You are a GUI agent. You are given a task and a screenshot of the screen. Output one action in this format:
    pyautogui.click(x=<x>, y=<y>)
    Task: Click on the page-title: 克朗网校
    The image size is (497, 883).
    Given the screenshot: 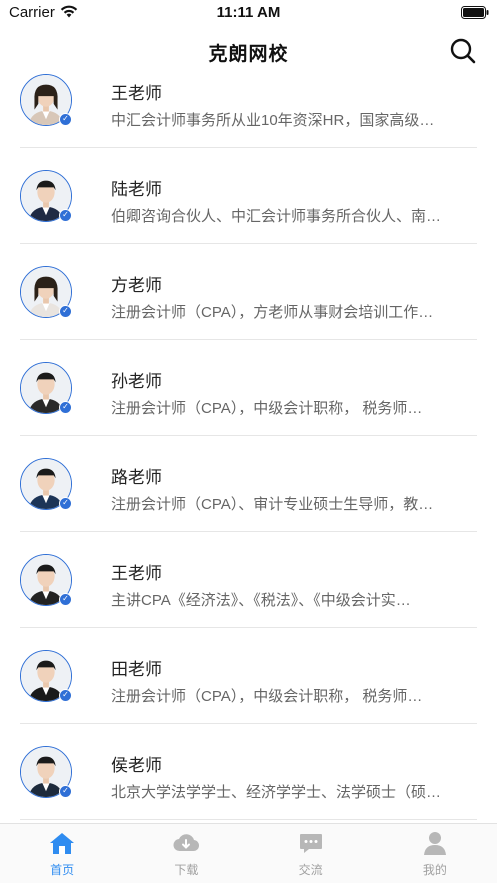 What is the action you would take?
    pyautogui.click(x=248, y=54)
    